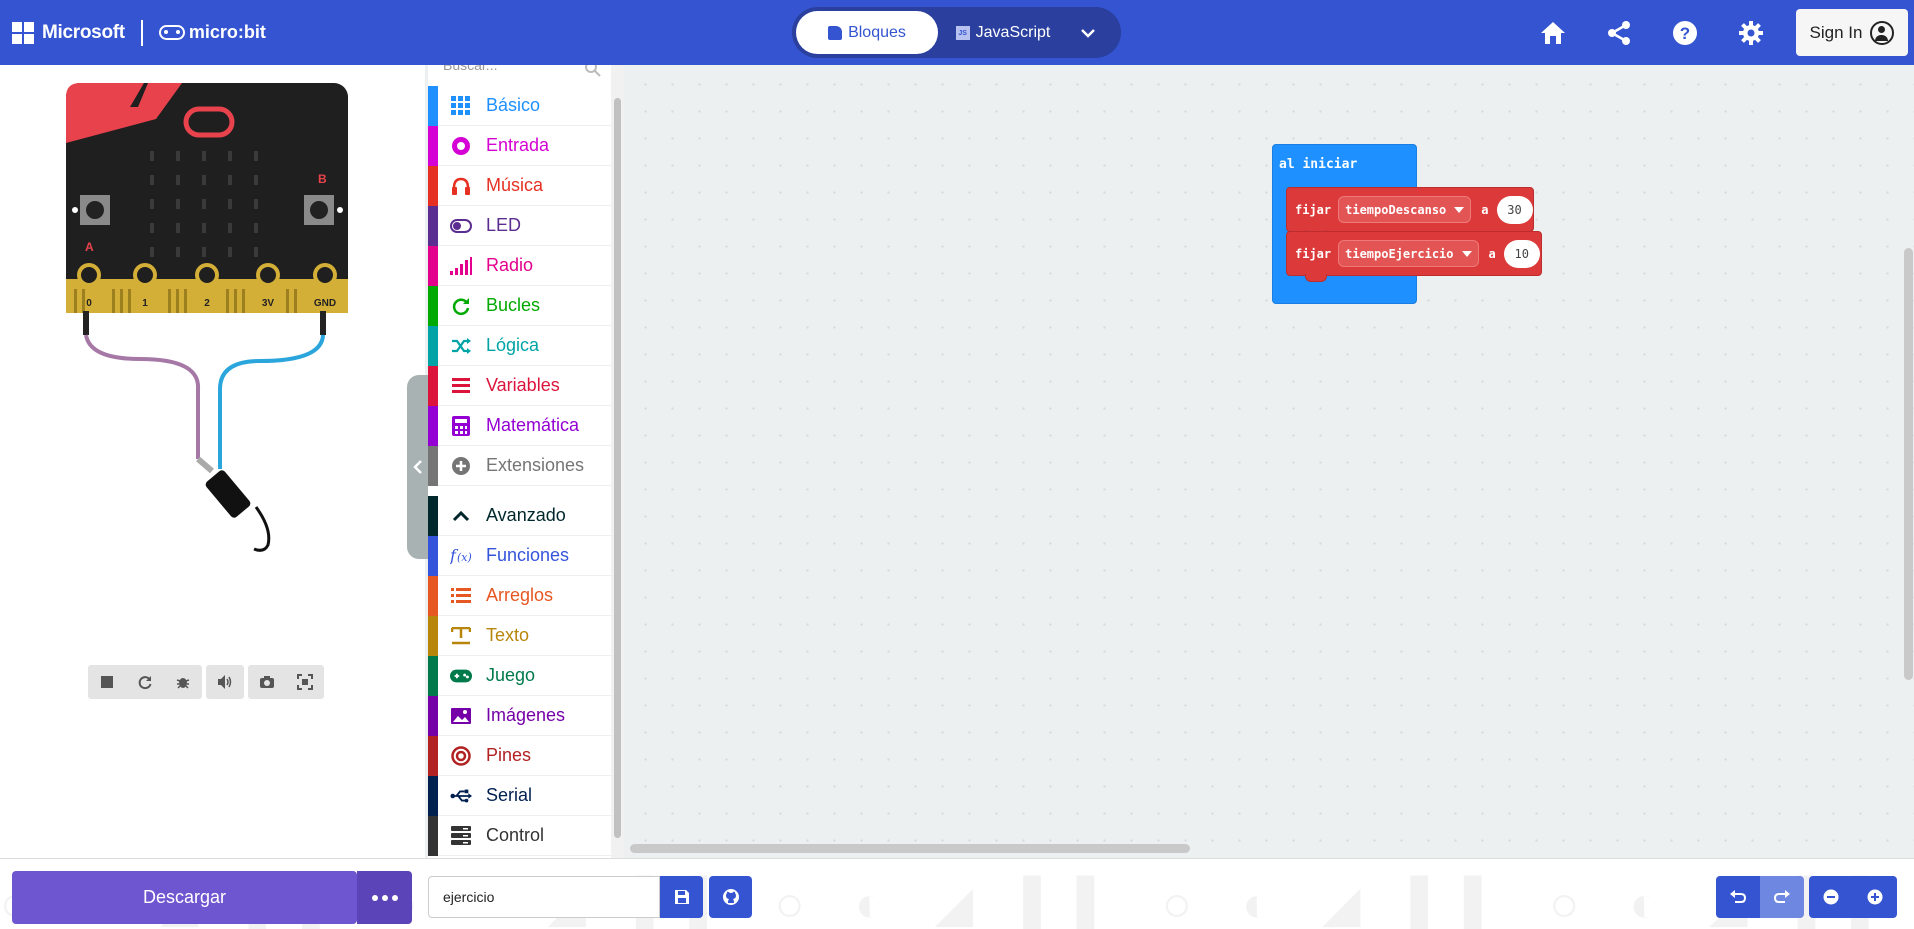 Image resolution: width=1914 pixels, height=929 pixels. I want to click on category-variables: Variables, so click(519, 385).